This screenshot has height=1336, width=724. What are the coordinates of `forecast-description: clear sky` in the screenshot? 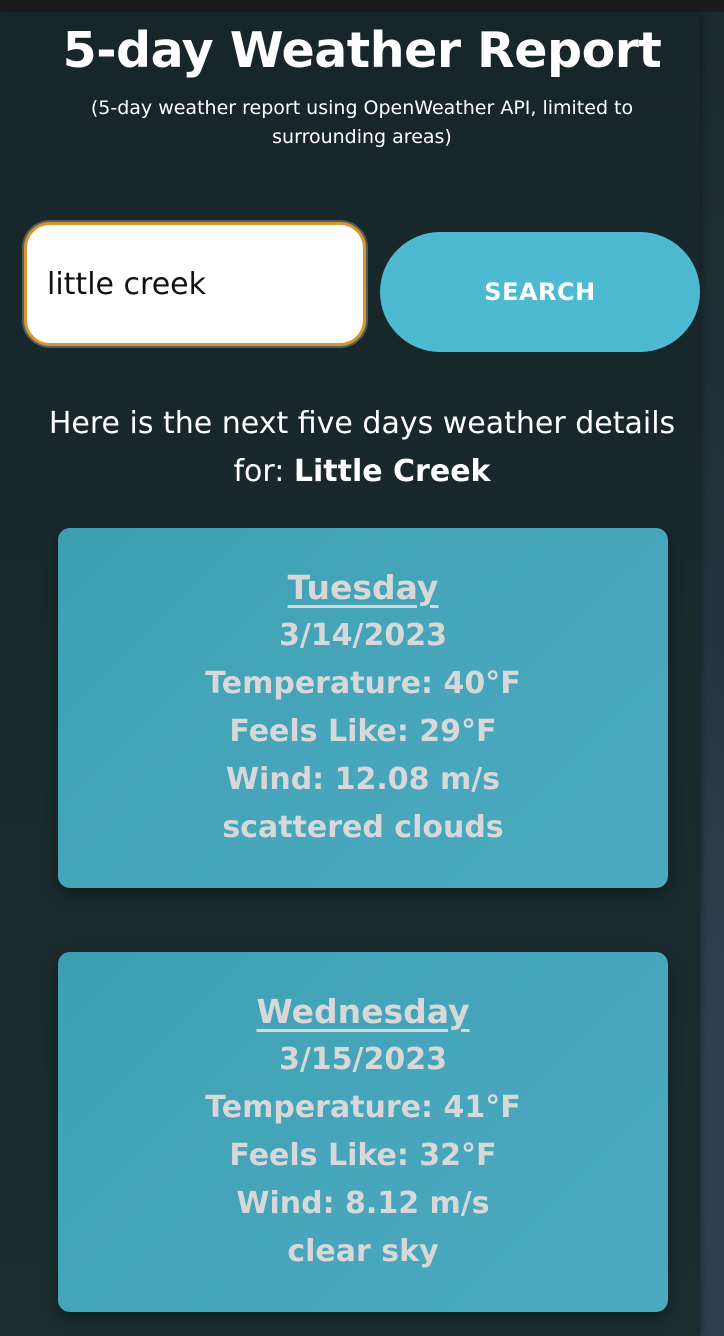 It's located at (363, 1251).